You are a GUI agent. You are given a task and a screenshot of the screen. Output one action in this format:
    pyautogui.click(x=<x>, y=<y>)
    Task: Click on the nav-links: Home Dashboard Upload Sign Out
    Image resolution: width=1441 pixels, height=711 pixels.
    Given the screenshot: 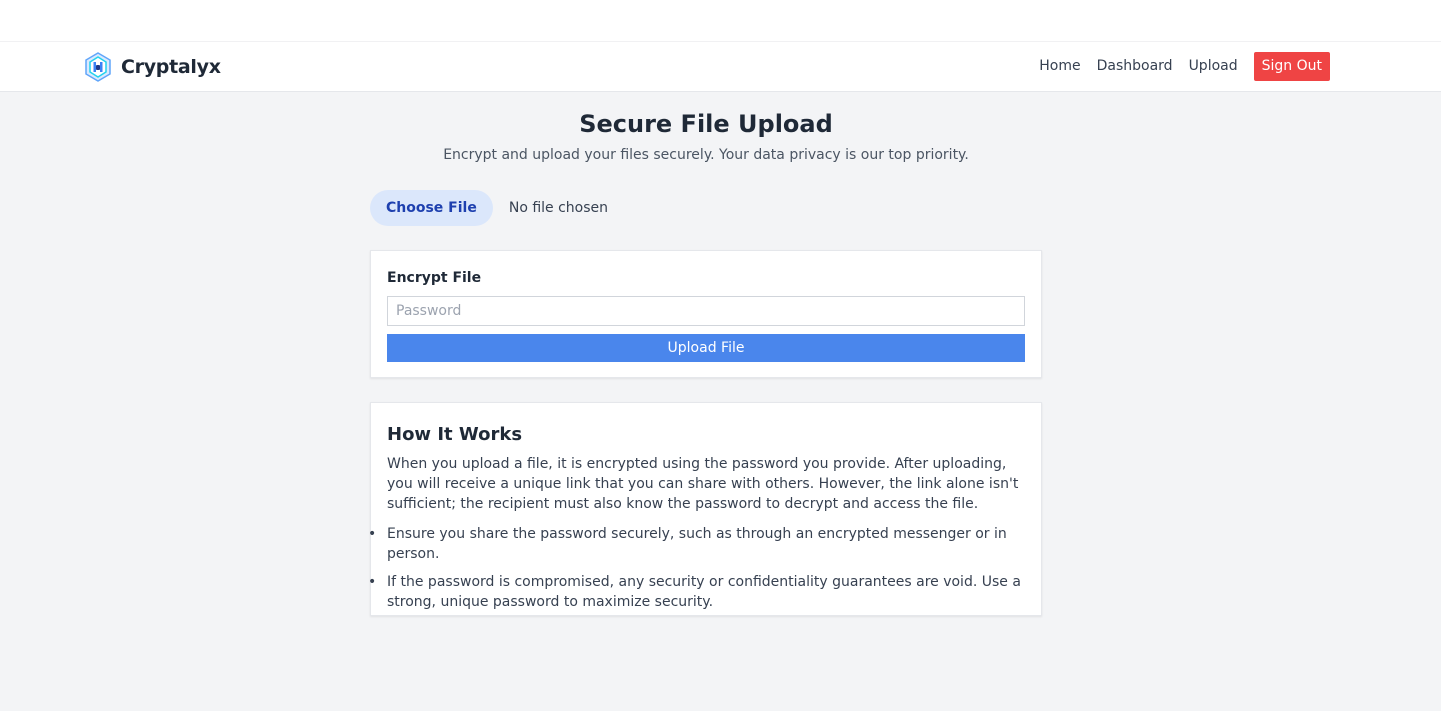 What is the action you would take?
    pyautogui.click(x=1184, y=66)
    